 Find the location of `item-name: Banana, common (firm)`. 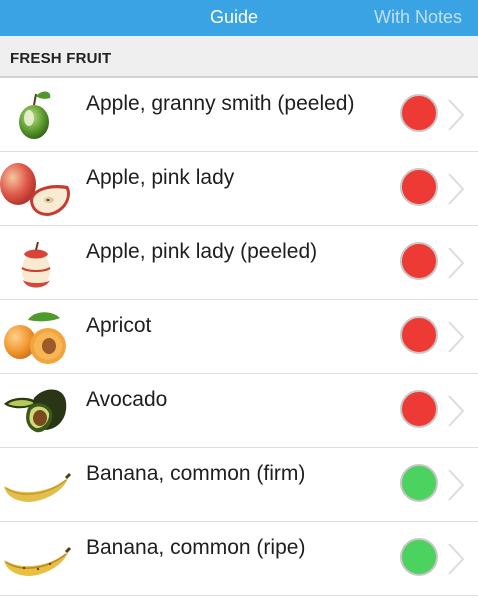

item-name: Banana, common (firm) is located at coordinates (196, 473).